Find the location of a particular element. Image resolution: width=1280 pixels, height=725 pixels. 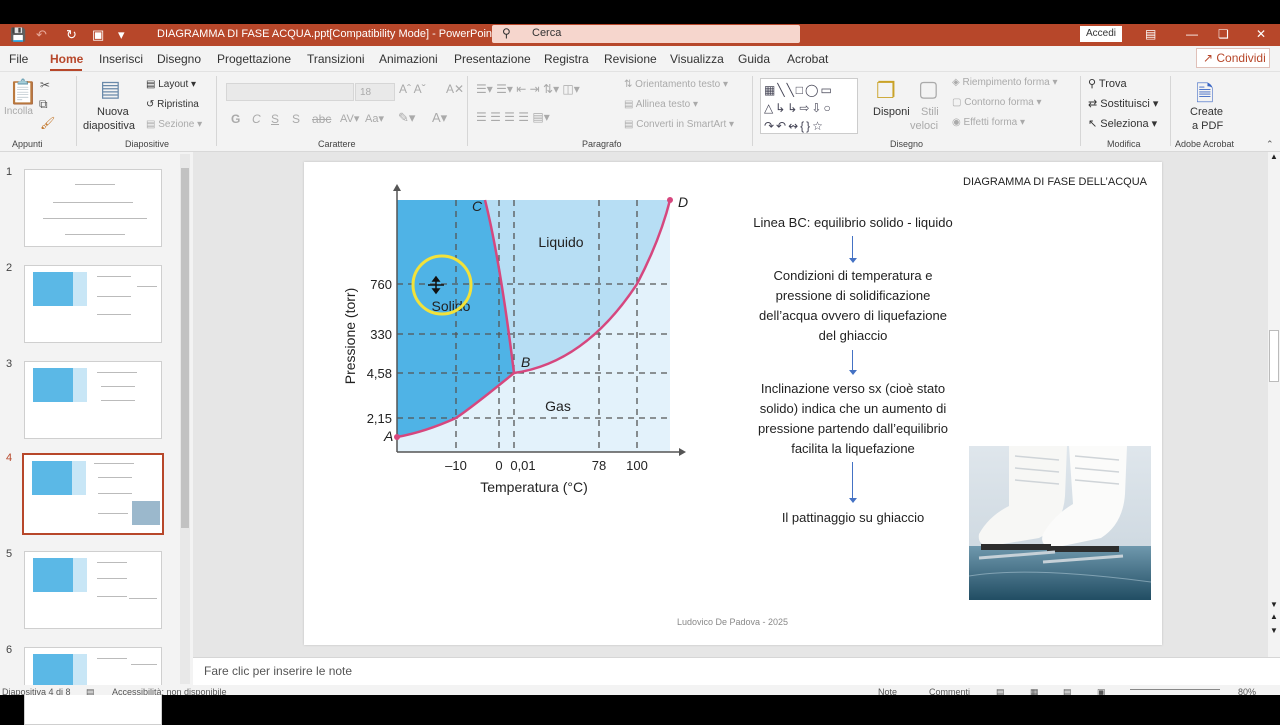

tab-record: Registra is located at coordinates (566, 59).